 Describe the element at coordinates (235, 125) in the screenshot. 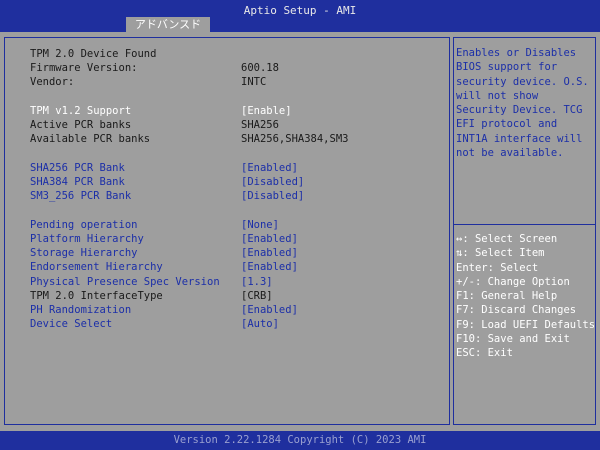

I see `active-pcr-banks-row: Active PCR banks SHA256` at that location.